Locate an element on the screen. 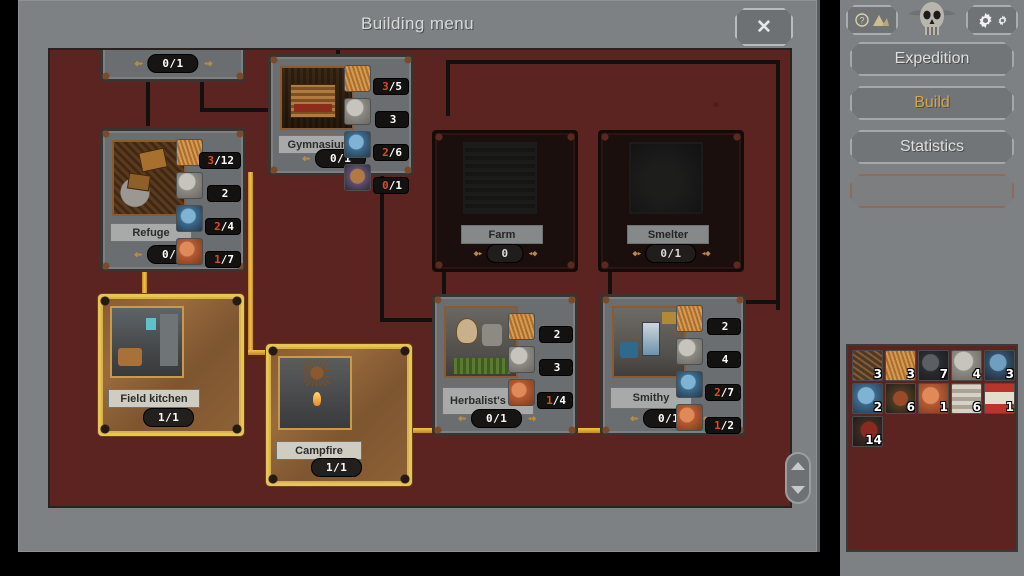 Image resolution: width=1024 pixels, height=576 pixels. building-card-smelter: Smelter 0/1 ◆▸ ◂◆ is located at coordinates (671, 201).